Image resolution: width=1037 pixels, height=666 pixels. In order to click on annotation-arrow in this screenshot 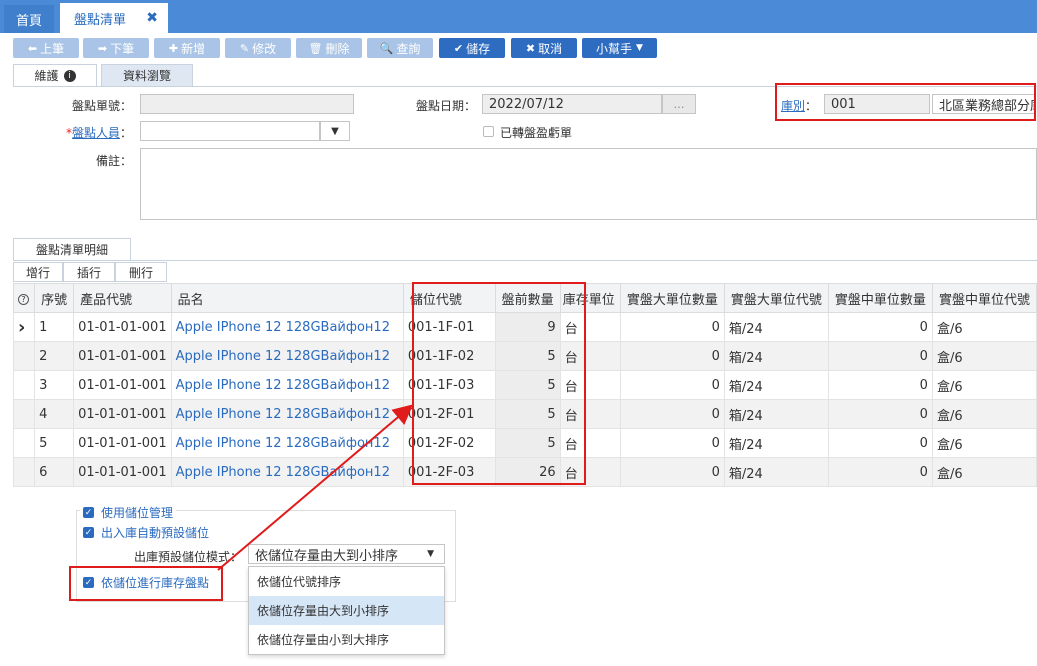, I will do `click(315, 487)`.